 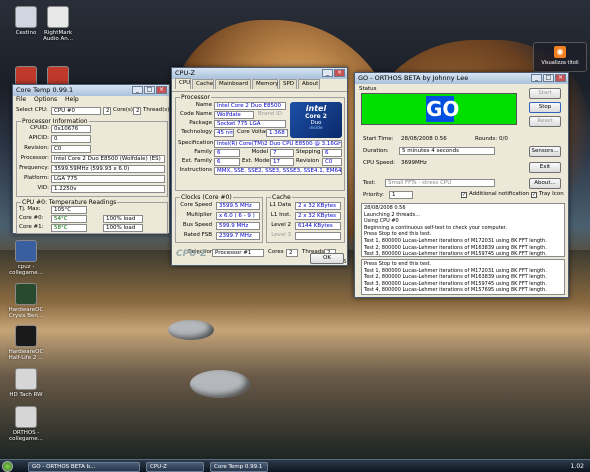 I want to click on clock-label: Multiplier, so click(x=199, y=215).